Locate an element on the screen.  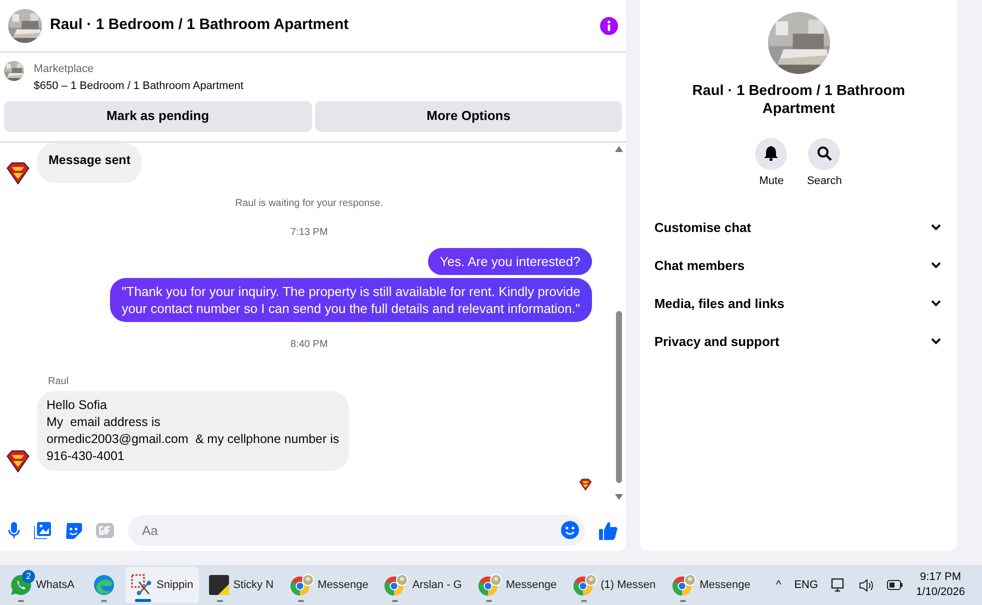
search-button is located at coordinates (824, 154).